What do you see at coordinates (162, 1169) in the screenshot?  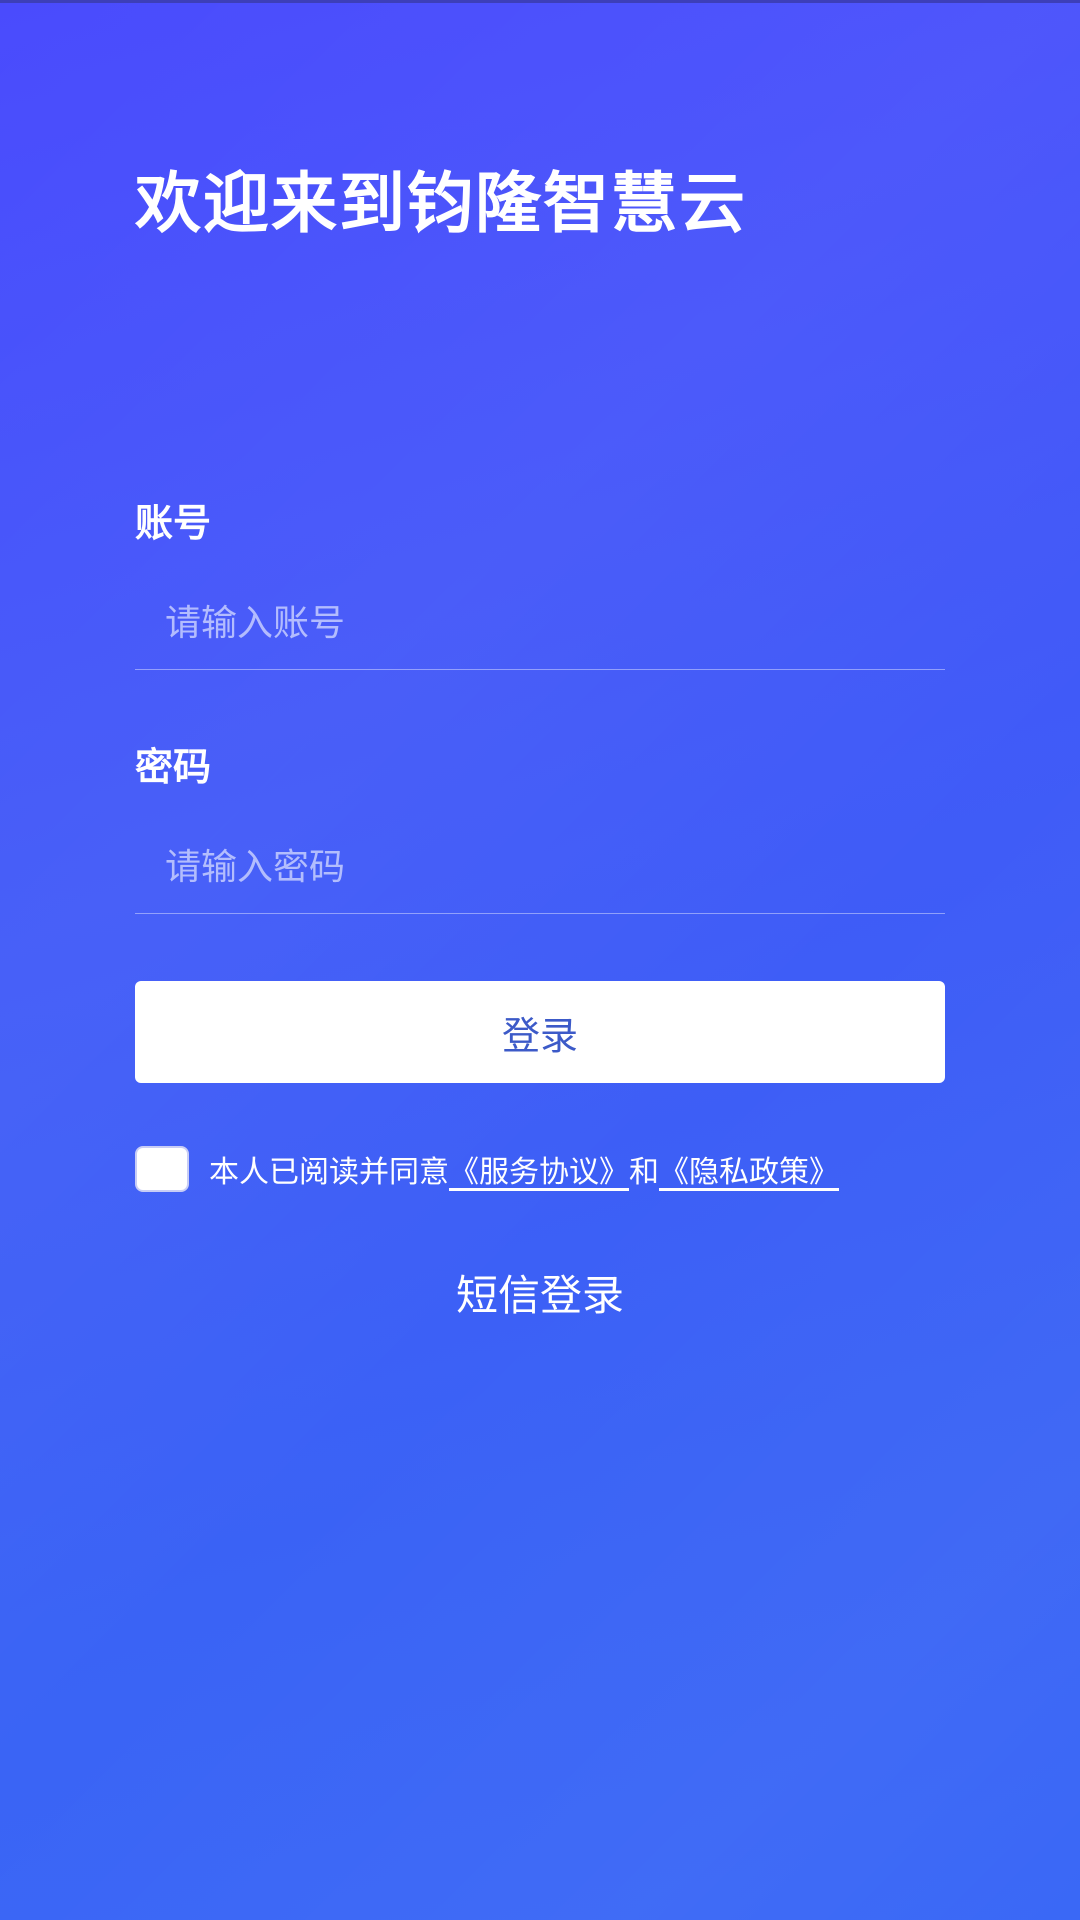 I see `agreement-checkbox` at bounding box center [162, 1169].